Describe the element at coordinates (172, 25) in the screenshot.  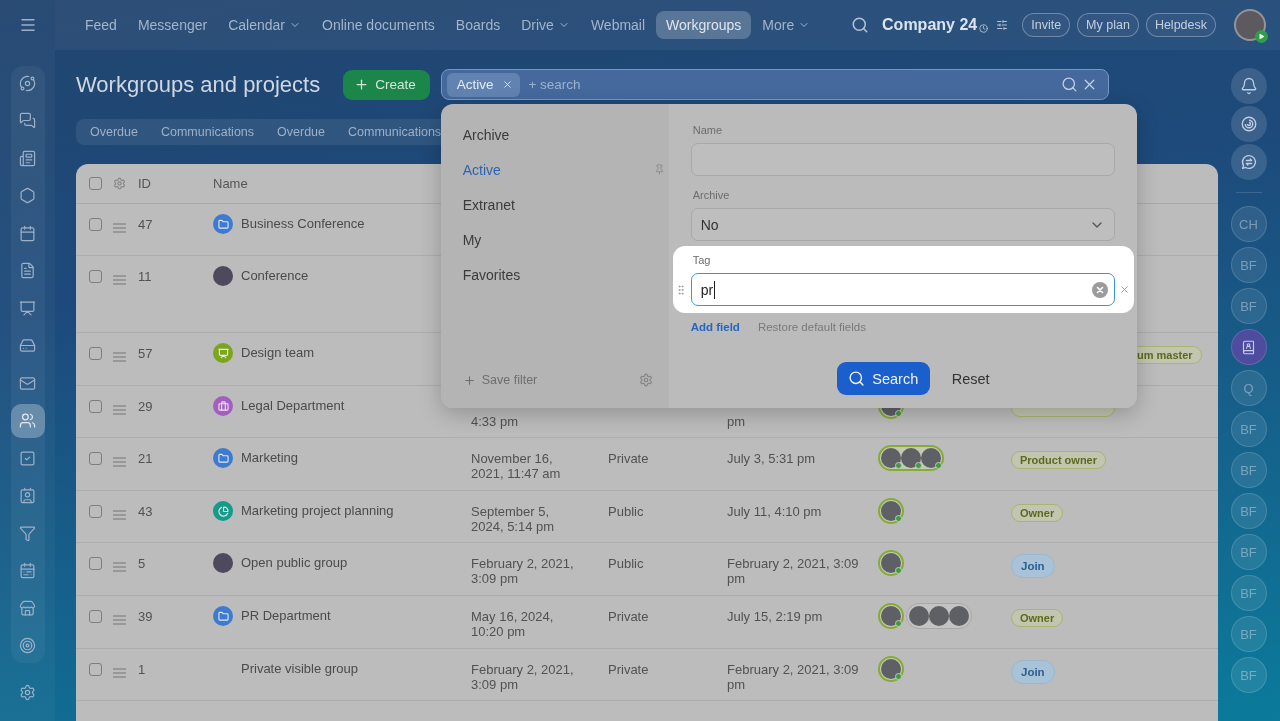
I see `nav-item: Messenger` at that location.